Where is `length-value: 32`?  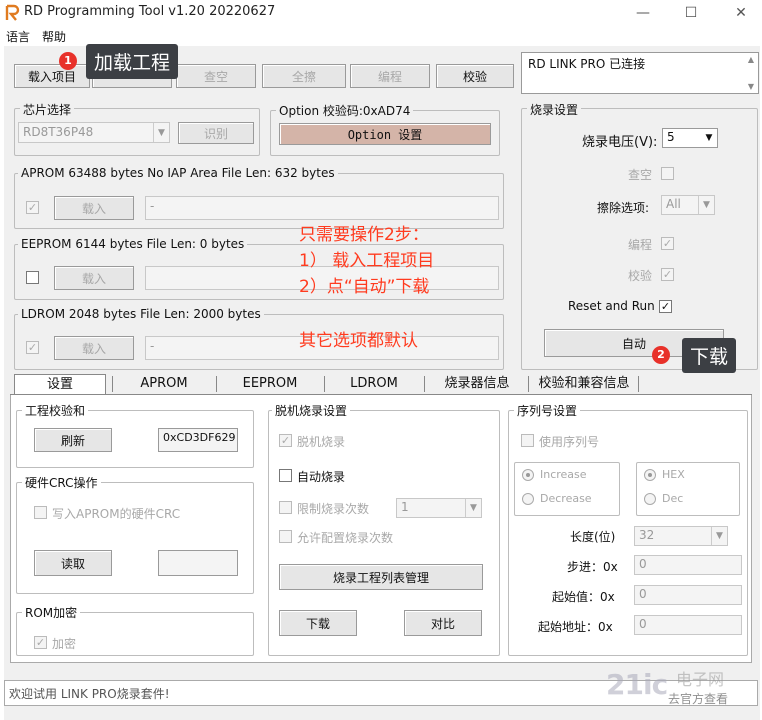 length-value: 32 is located at coordinates (647, 535).